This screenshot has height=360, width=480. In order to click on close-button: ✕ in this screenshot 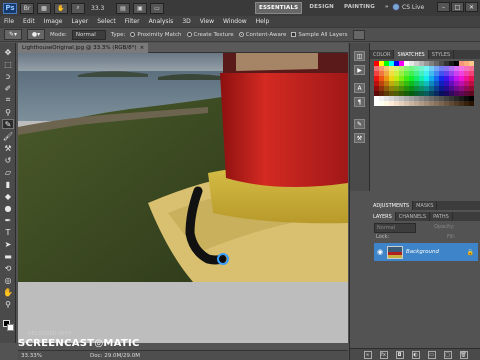, I will do `click(471, 7)`.